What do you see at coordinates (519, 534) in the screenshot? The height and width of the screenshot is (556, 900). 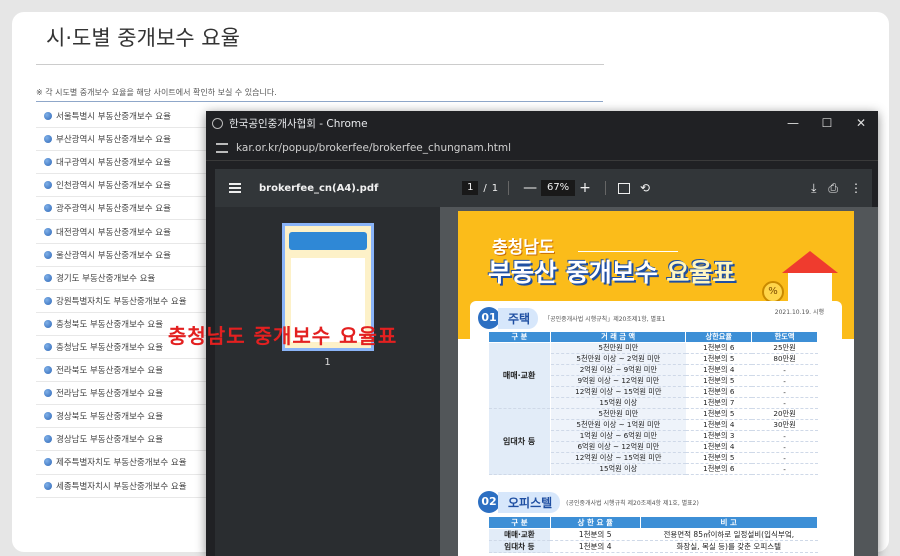 I see `table-cell: 매매·교환` at bounding box center [519, 534].